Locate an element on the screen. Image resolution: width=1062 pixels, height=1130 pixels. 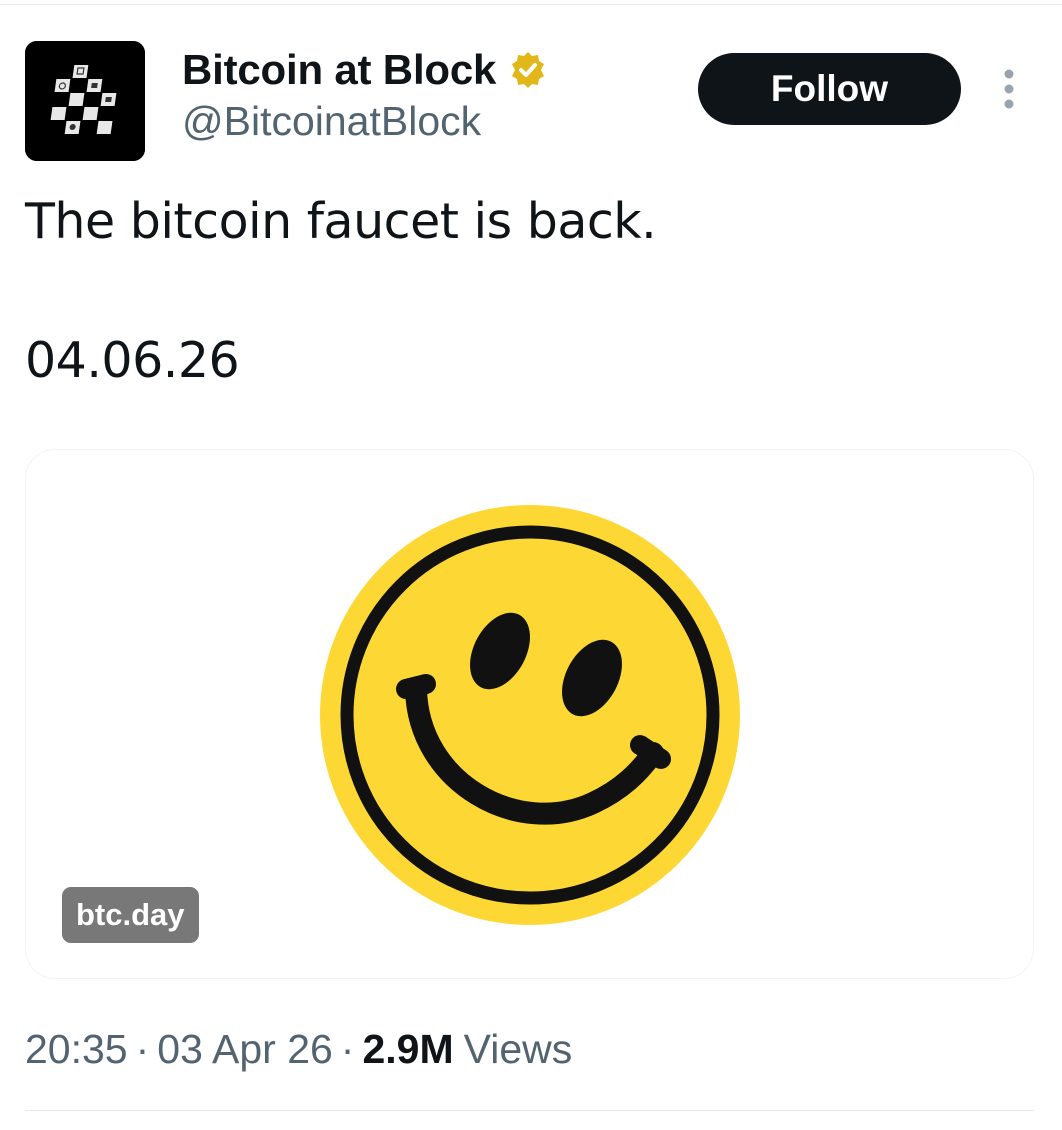
display-name-row: Bitcoin at Block is located at coordinates (365, 70).